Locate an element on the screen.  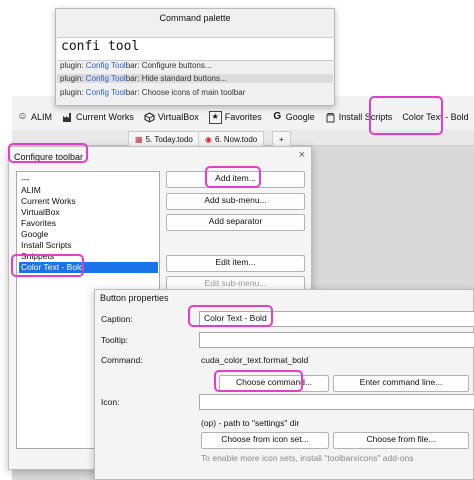
caption-label: Caption: is located at coordinates (117, 319).